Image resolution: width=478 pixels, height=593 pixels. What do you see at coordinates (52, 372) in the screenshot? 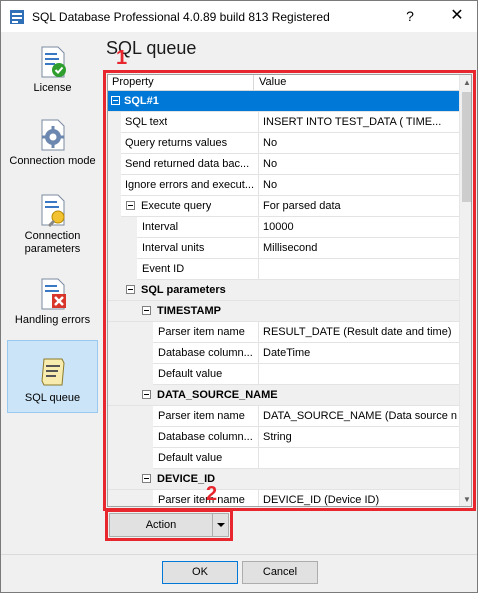
I see `sql-queue-icon` at bounding box center [52, 372].